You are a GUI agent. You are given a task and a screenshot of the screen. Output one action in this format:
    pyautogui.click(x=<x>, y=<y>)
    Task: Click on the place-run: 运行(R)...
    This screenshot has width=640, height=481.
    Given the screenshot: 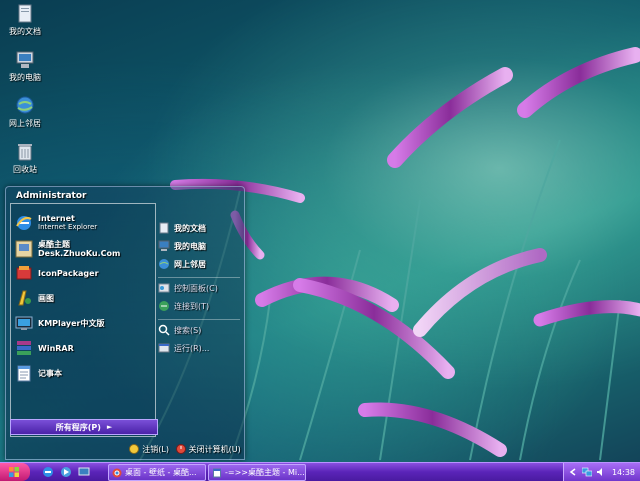 What is the action you would take?
    pyautogui.click(x=200, y=348)
    